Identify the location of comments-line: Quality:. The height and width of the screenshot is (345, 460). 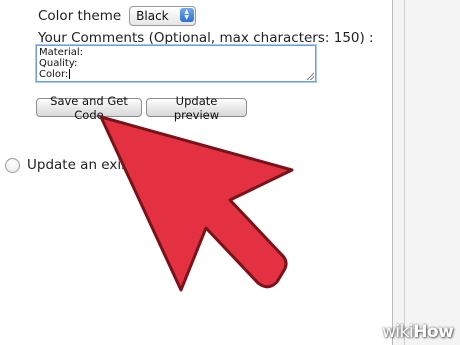
(58, 63).